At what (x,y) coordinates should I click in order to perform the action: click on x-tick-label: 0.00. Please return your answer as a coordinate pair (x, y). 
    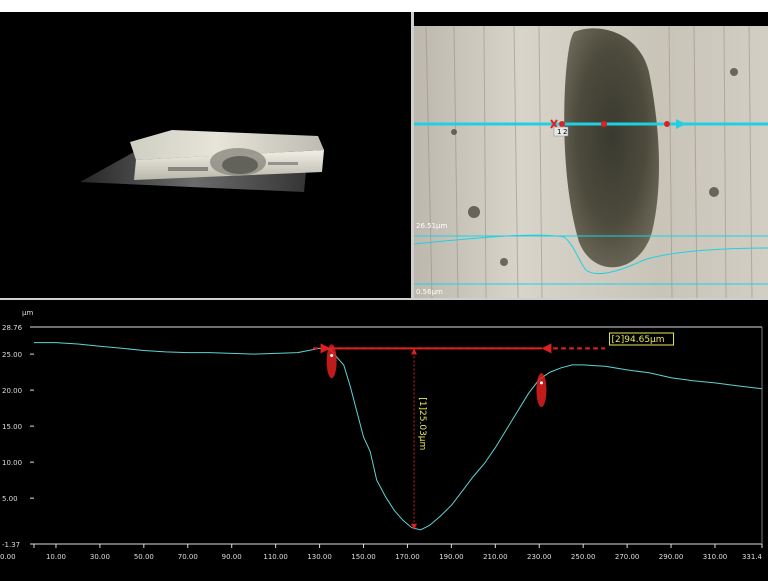
    Looking at the image, I should click on (8, 557).